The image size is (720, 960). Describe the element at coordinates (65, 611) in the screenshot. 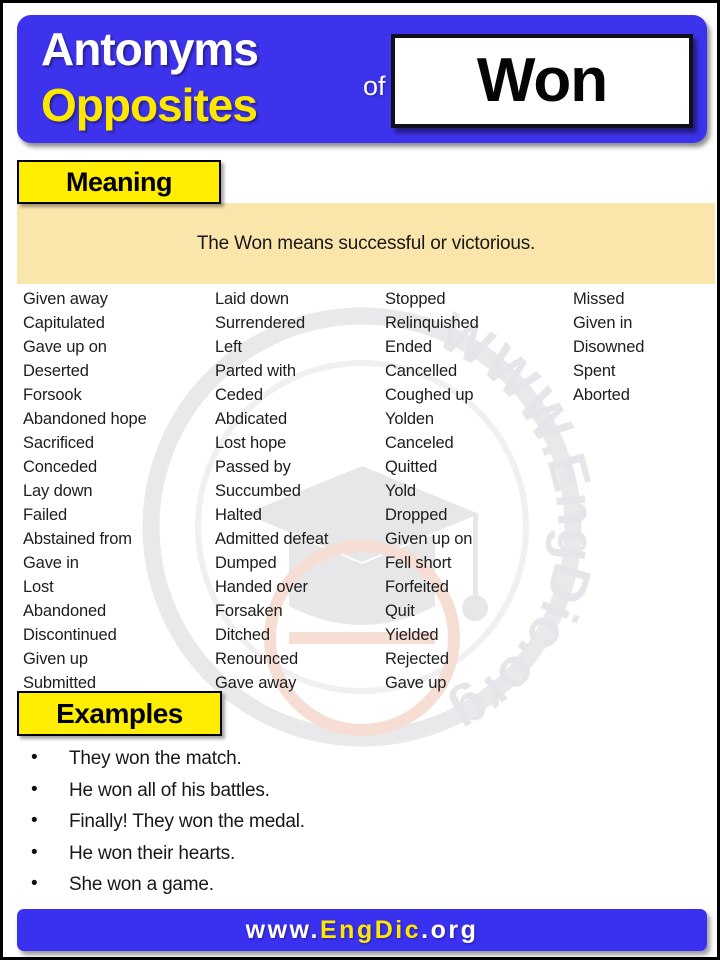

I see `antonym-word: Abandoned` at that location.